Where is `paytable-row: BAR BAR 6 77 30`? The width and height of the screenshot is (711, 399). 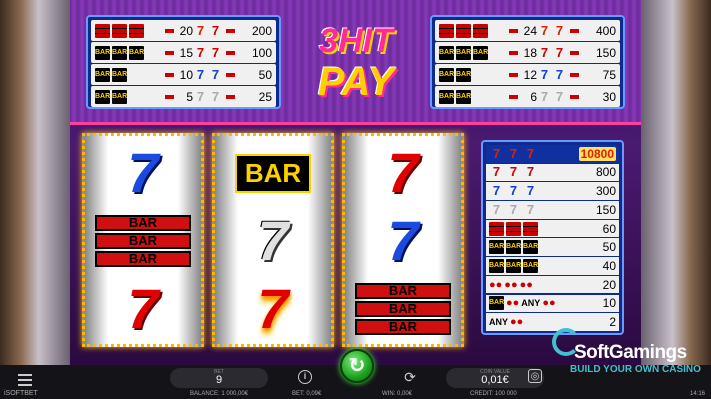 paytable-row: BAR BAR 6 77 30 is located at coordinates (527, 96).